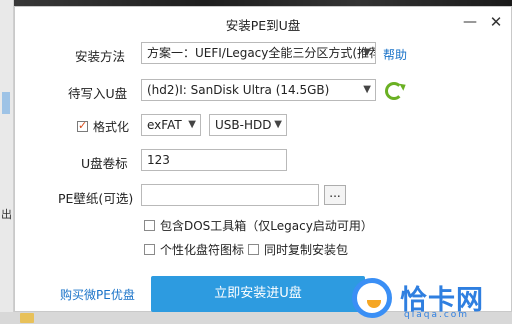 The width and height of the screenshot is (512, 324). Describe the element at coordinates (394, 91) in the screenshot. I see `refresh-icon` at that location.